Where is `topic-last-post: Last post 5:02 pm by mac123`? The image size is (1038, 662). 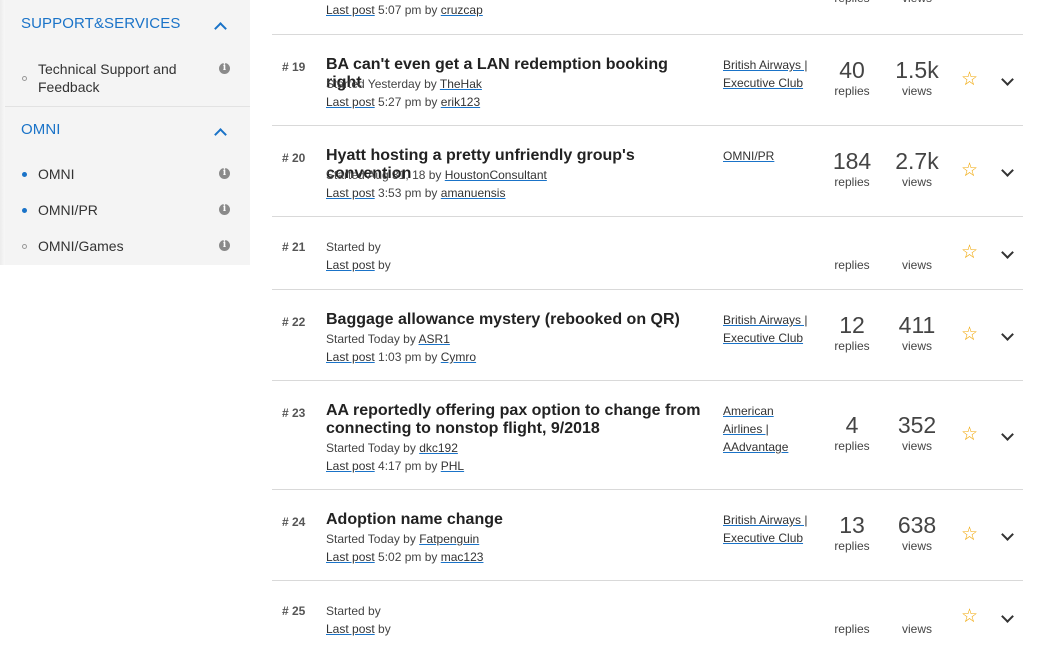 topic-last-post: Last post 5:02 pm by mac123 is located at coordinates (405, 557).